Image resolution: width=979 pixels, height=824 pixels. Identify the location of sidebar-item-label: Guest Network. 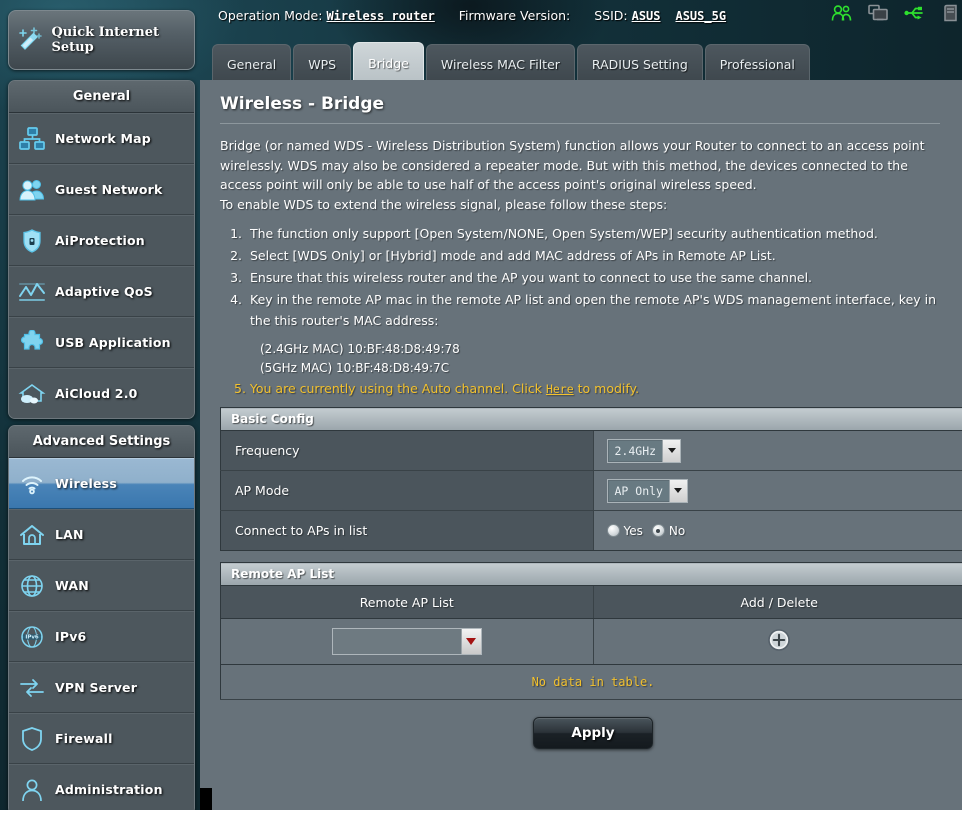
(109, 189).